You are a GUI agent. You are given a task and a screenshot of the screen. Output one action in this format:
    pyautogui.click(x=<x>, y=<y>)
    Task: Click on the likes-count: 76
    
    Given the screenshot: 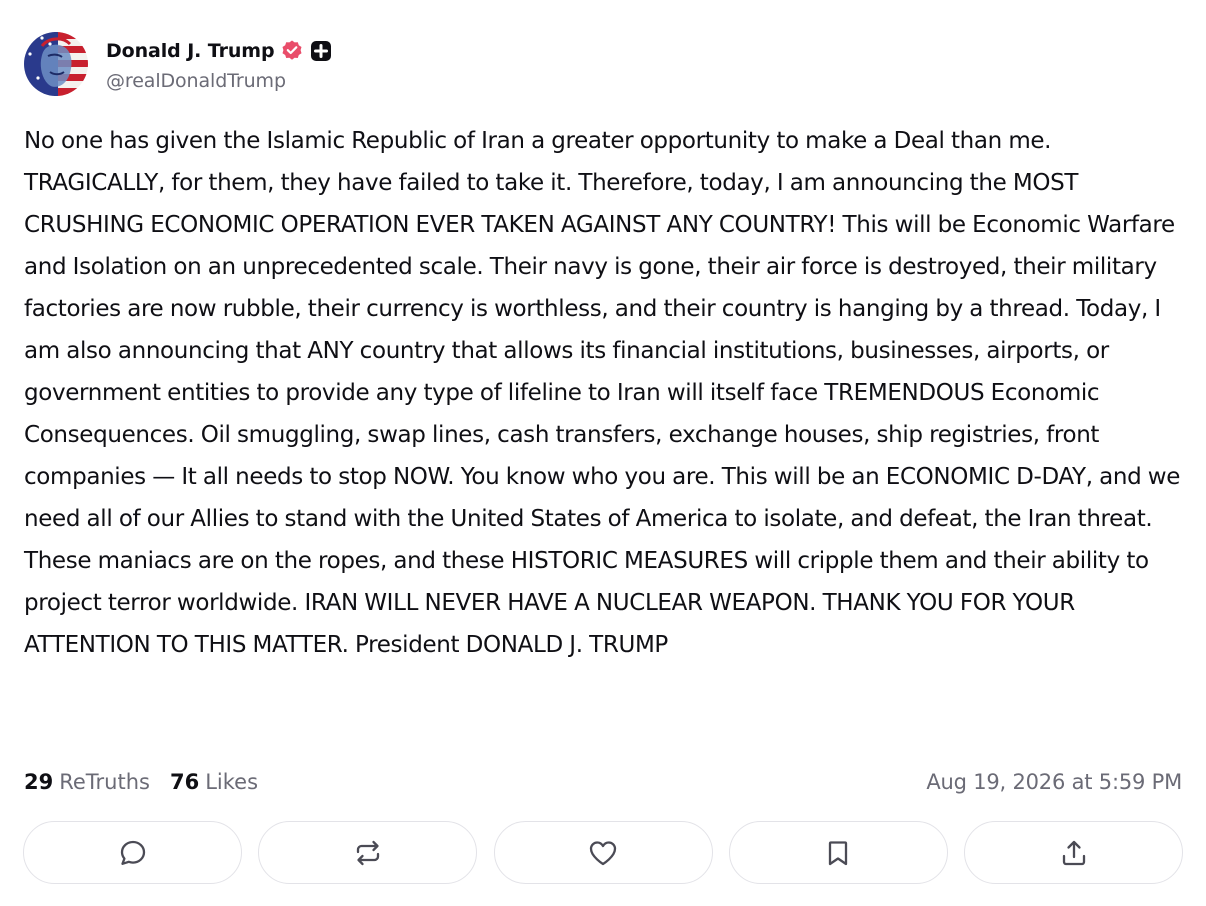 What is the action you would take?
    pyautogui.click(x=184, y=782)
    